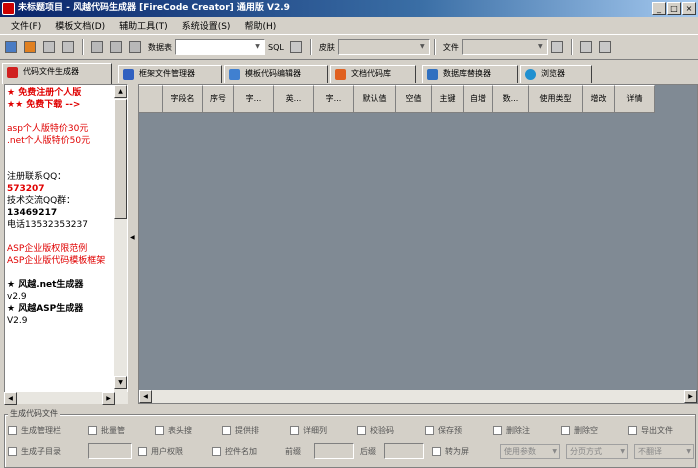 The width and height of the screenshot is (698, 468). Describe the element at coordinates (170, 74) in the screenshot. I see `tab-framework-manager: 框架文件管理器` at that location.